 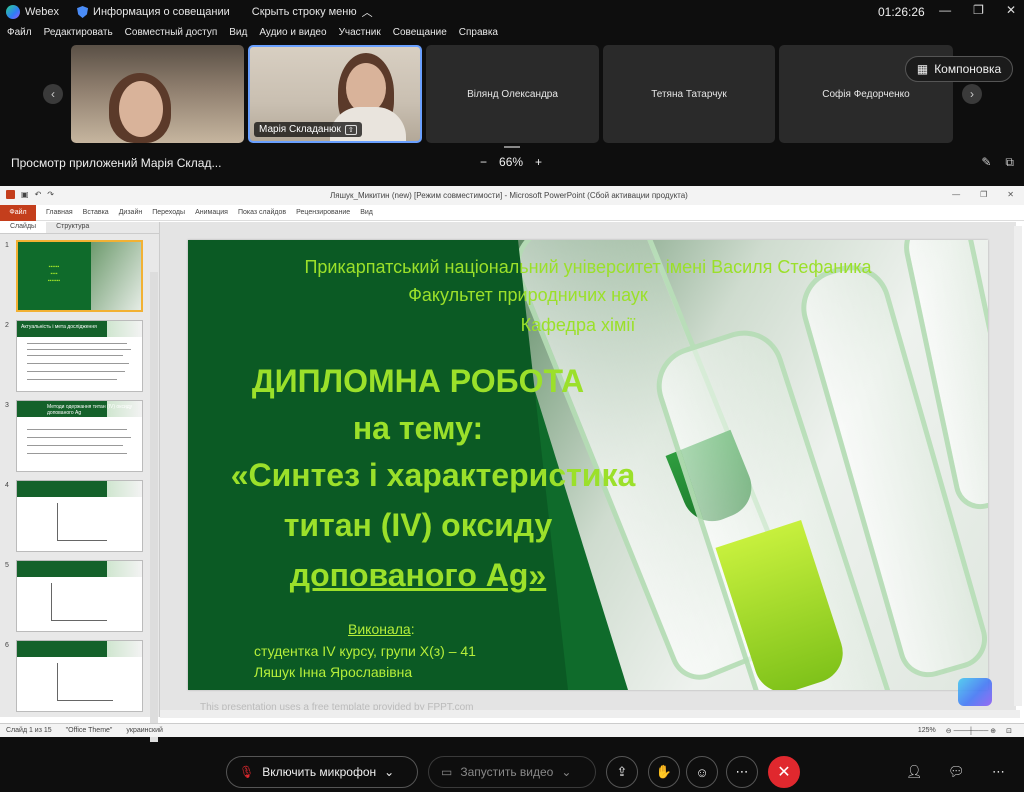 I want to click on hide-menu-label: Скрыть строку меню, so click(x=304, y=12).